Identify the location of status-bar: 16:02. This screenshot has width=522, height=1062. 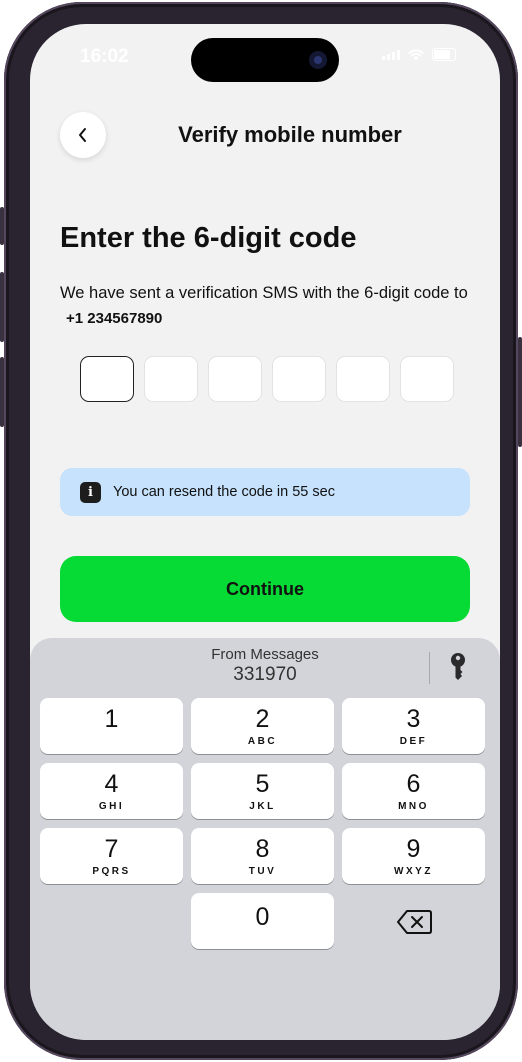
(265, 54).